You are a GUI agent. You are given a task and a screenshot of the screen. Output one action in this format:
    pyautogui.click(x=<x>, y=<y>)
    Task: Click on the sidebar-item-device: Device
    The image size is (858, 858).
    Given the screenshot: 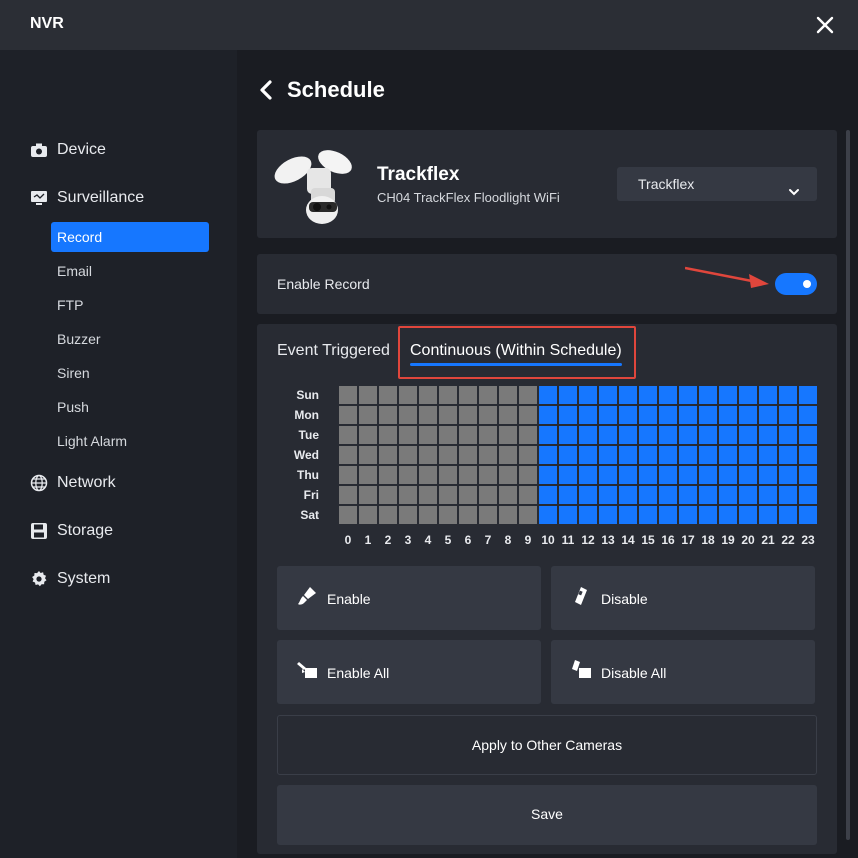 What is the action you would take?
    pyautogui.click(x=68, y=150)
    